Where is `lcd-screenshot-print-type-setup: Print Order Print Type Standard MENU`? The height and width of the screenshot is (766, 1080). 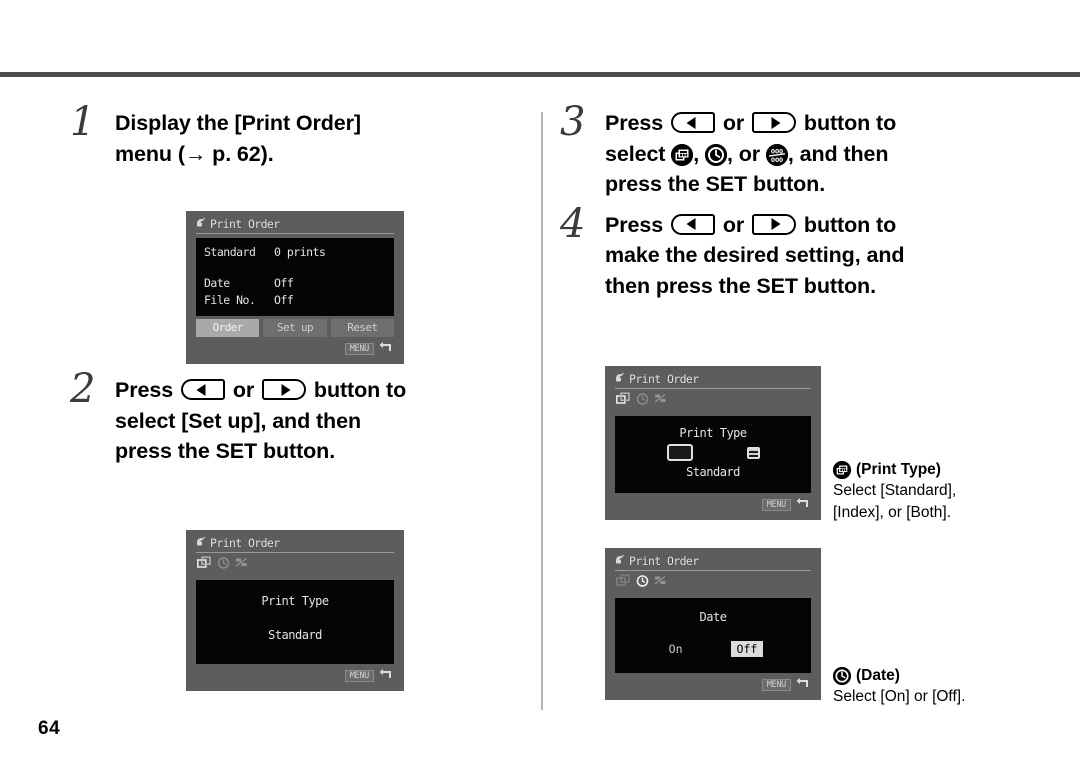 lcd-screenshot-print-type-setup: Print Order Print Type Standard MENU is located at coordinates (295, 610).